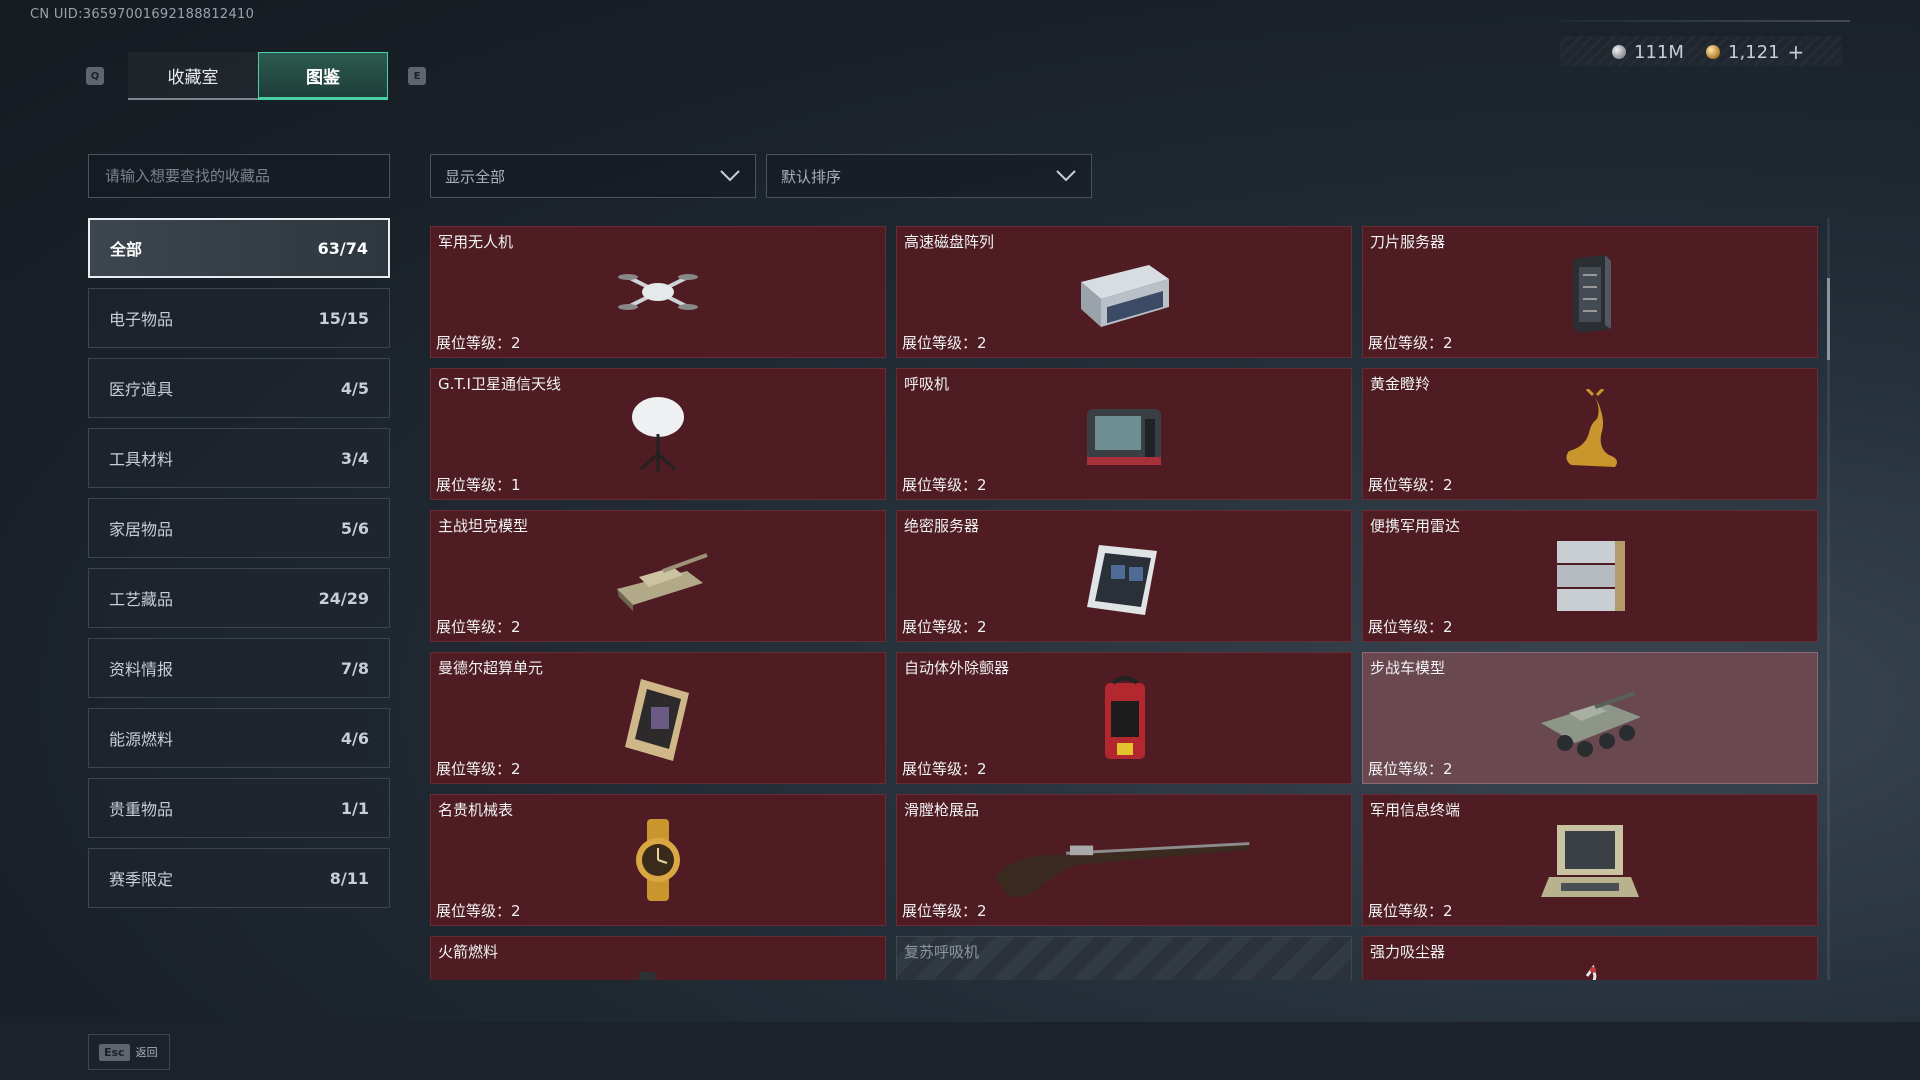 Image resolution: width=1920 pixels, height=1080 pixels. Describe the element at coordinates (949, 242) in the screenshot. I see `item-name: 高速磁盘阵列` at that location.